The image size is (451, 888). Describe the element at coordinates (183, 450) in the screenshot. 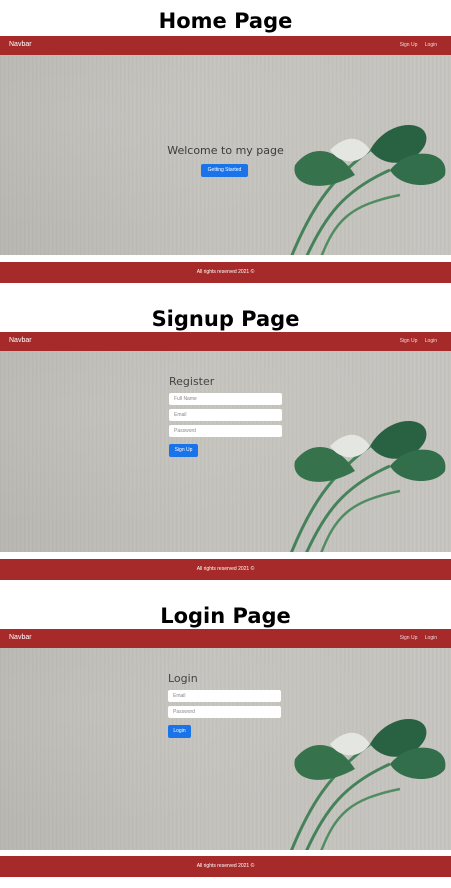

I see `sign-up-button: Sign Up` at that location.